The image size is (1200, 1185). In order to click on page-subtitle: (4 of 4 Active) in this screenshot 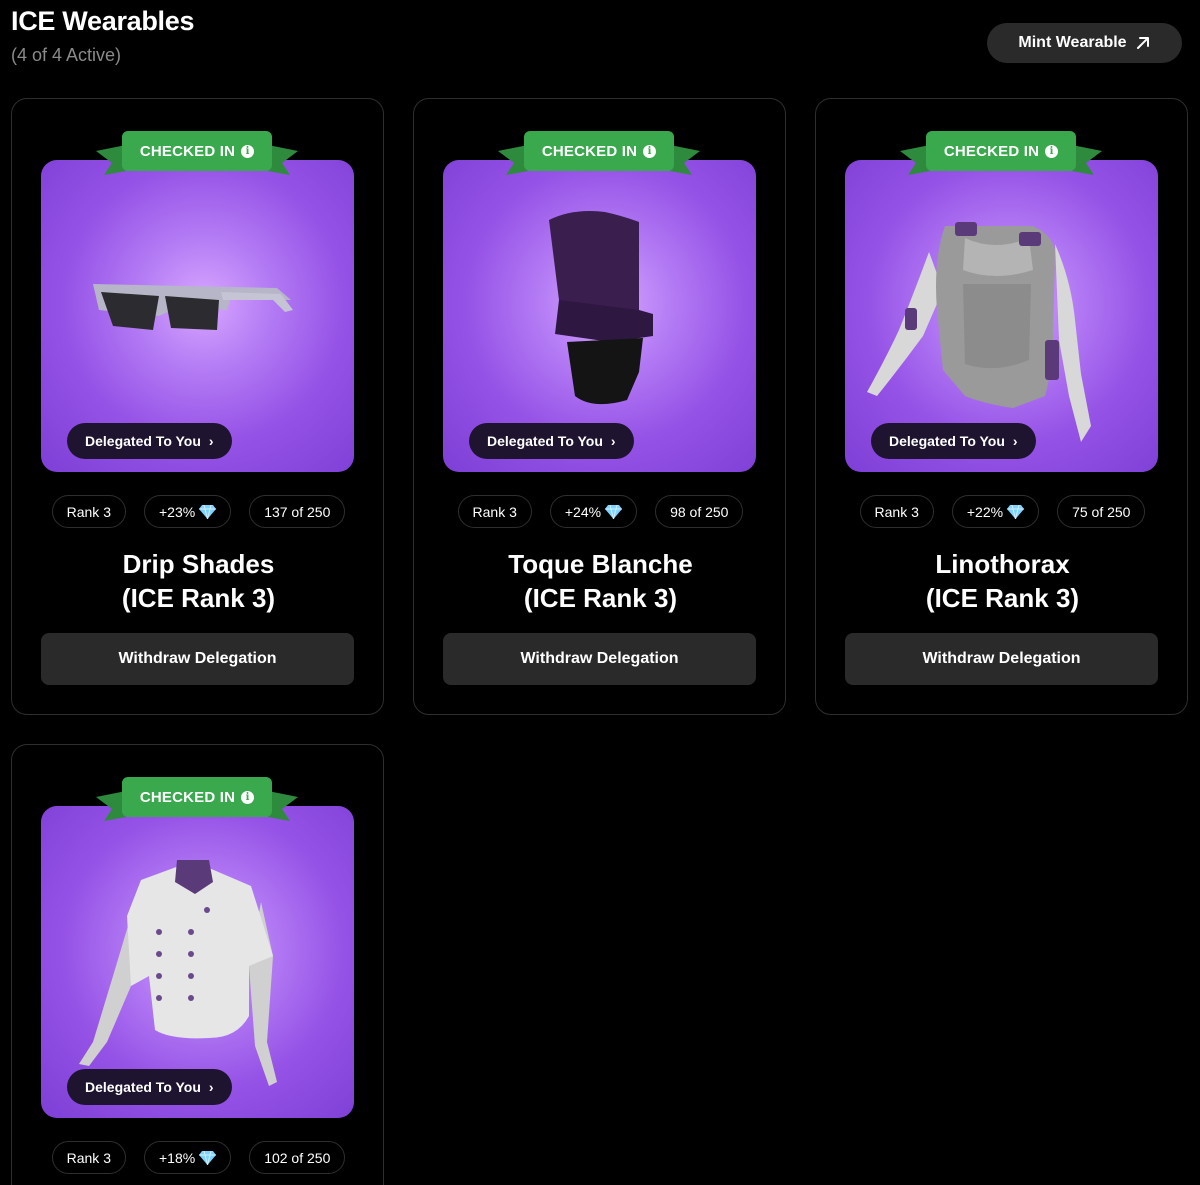, I will do `click(66, 55)`.